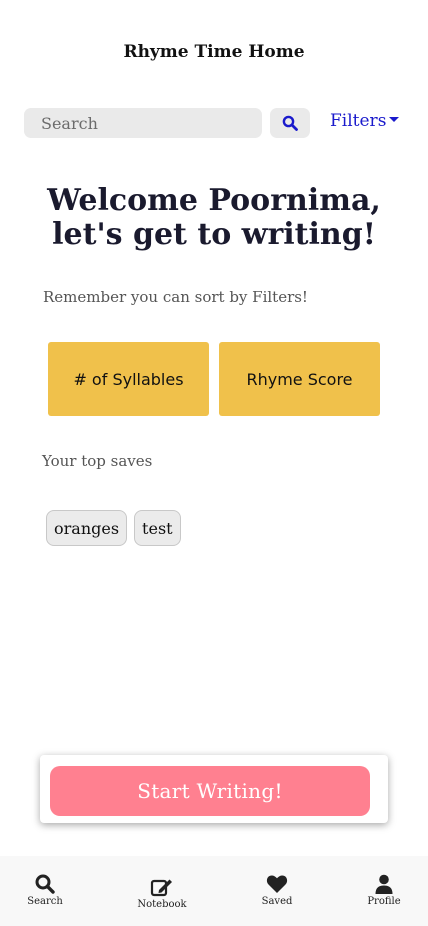 The image size is (428, 926). I want to click on nav-saved-label: Saved, so click(277, 901).